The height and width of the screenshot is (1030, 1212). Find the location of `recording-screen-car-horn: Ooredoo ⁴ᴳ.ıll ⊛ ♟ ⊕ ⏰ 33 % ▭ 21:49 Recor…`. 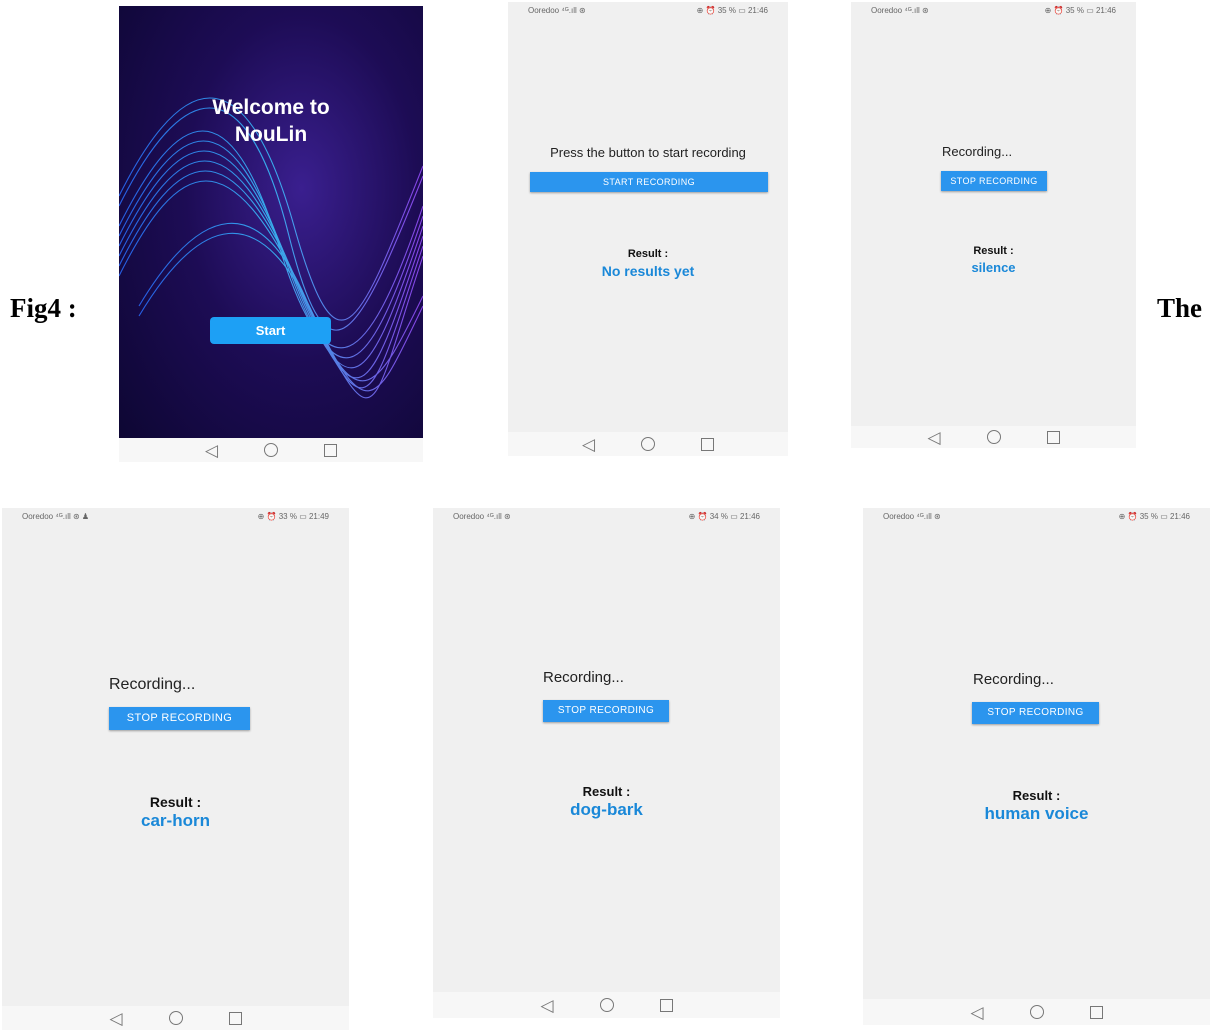

recording-screen-car-horn: Ooredoo ⁴ᴳ.ıll ⊛ ♟ ⊕ ⏰ 33 % ▭ 21:49 Recor… is located at coordinates (175, 769).